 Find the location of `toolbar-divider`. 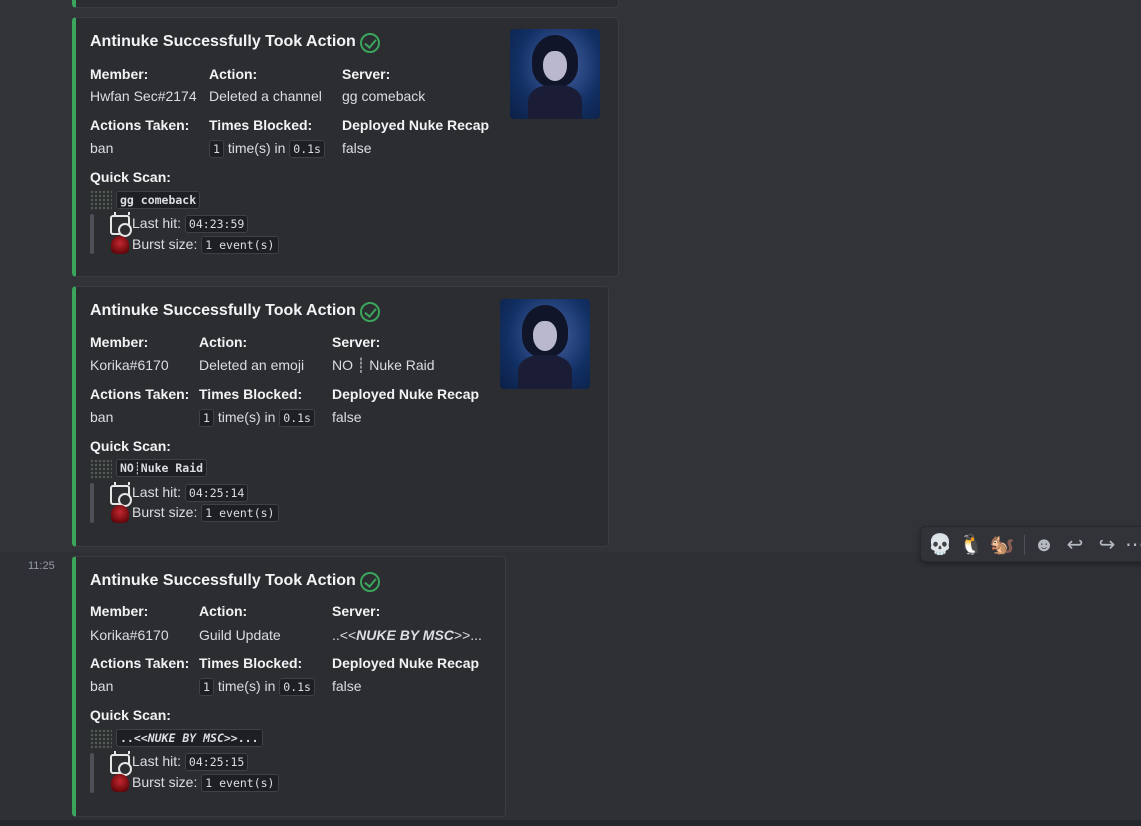

toolbar-divider is located at coordinates (1024, 545).